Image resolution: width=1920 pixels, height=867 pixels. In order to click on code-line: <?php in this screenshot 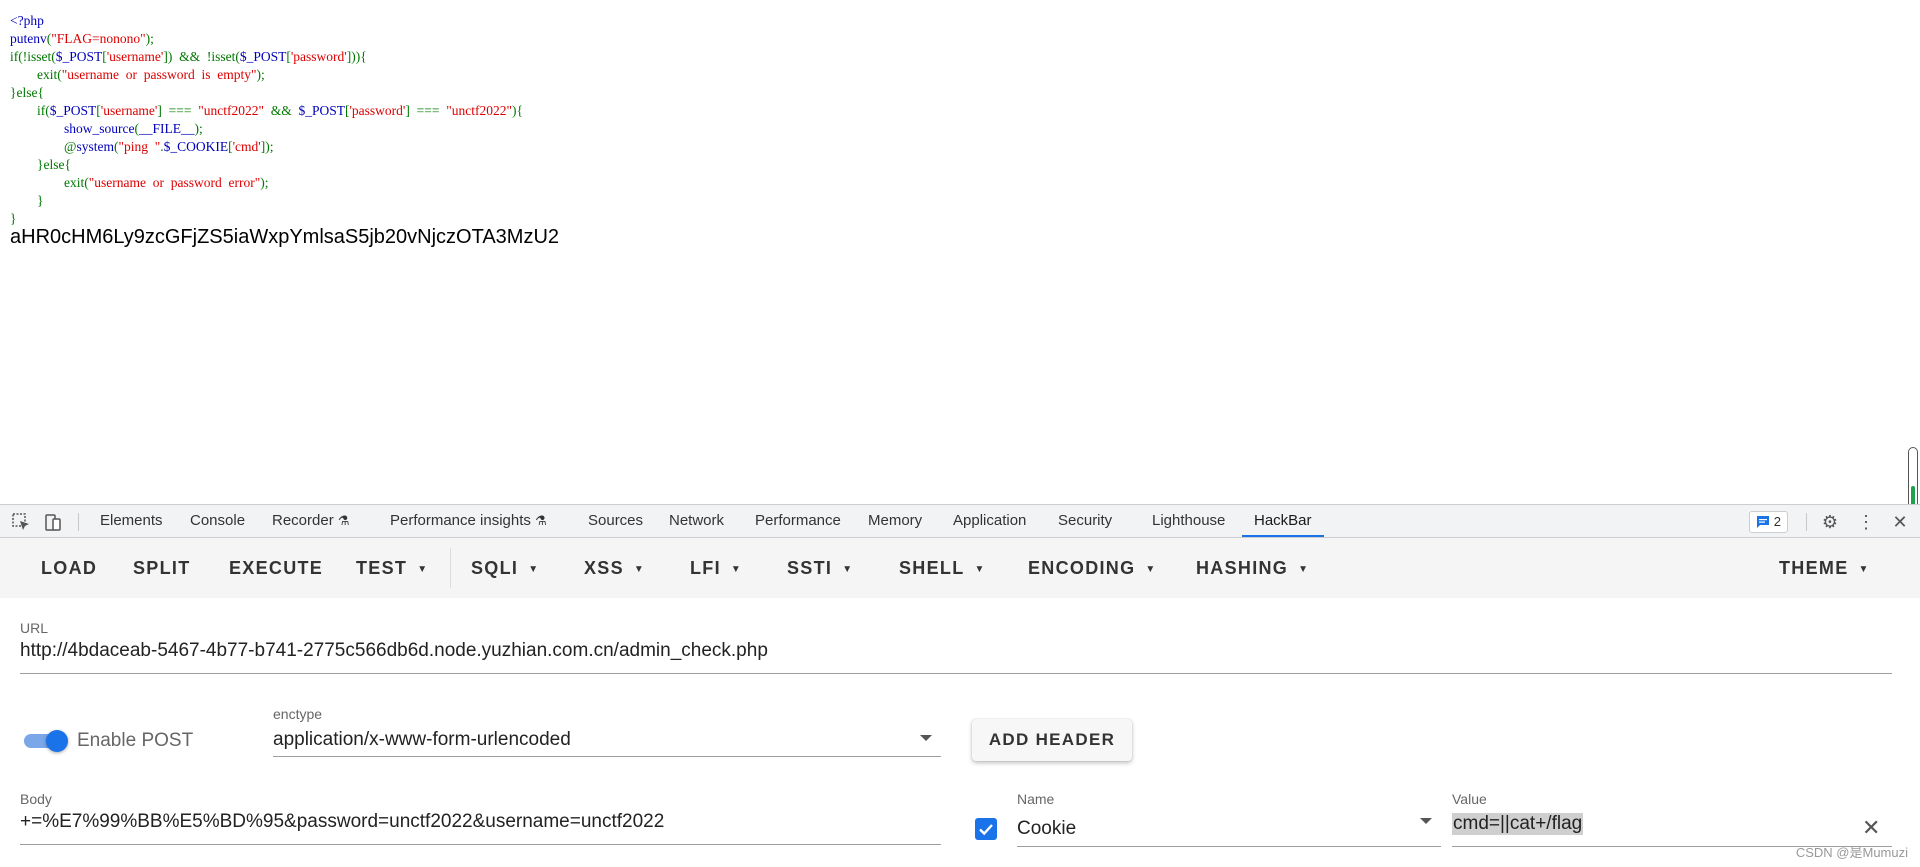, I will do `click(266, 21)`.